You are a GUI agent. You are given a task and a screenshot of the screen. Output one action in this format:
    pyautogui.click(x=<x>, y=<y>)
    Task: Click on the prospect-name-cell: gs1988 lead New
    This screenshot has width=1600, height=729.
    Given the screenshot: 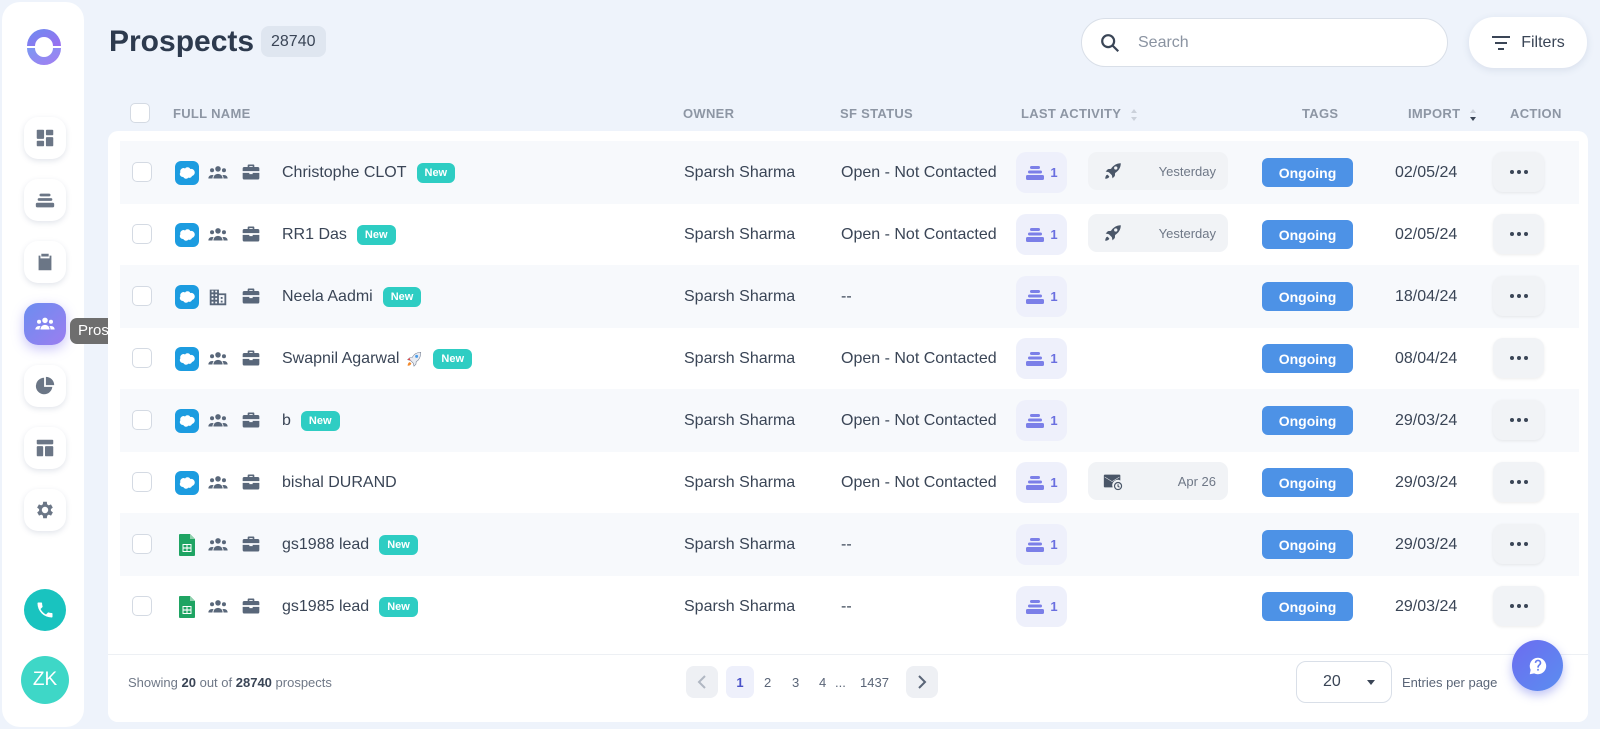 What is the action you would take?
    pyautogui.click(x=350, y=544)
    